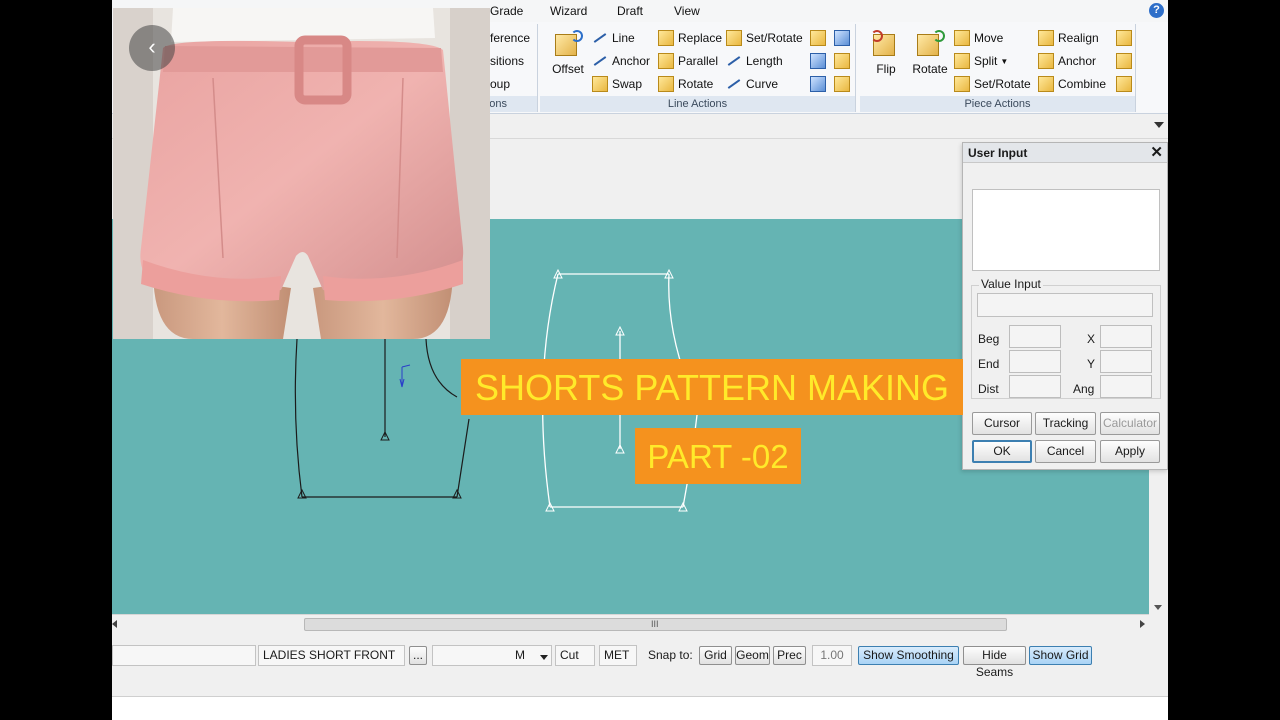 The width and height of the screenshot is (1280, 720). I want to click on unit-select: M, so click(492, 655).